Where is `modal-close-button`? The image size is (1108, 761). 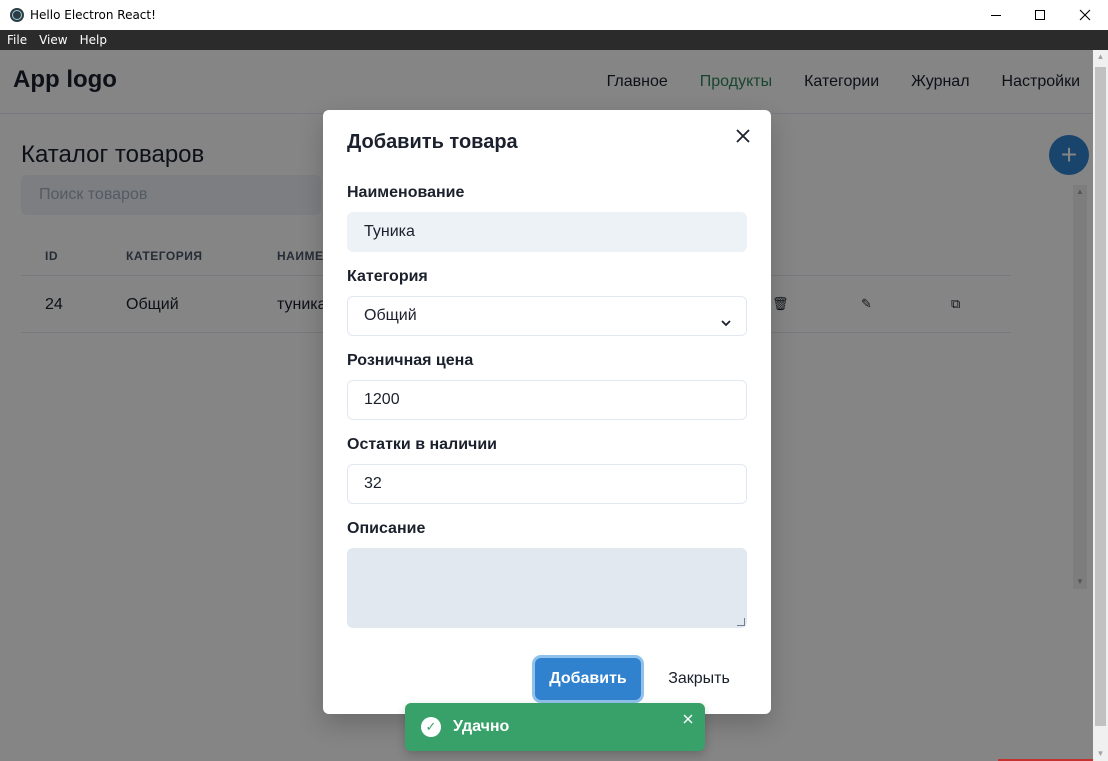 modal-close-button is located at coordinates (743, 136).